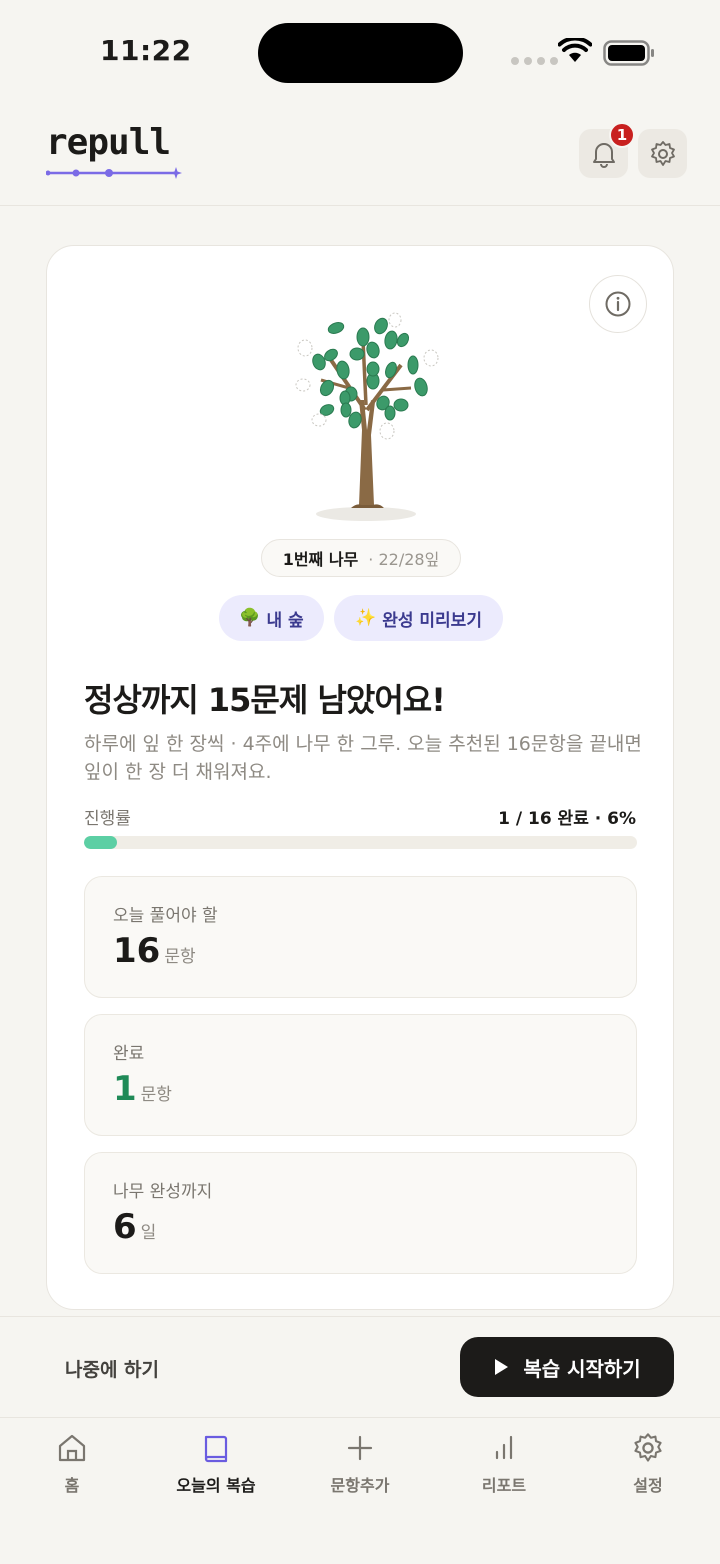 This screenshot has height=1564, width=720. What do you see at coordinates (148, 1233) in the screenshot?
I see `stat-unit: 일` at bounding box center [148, 1233].